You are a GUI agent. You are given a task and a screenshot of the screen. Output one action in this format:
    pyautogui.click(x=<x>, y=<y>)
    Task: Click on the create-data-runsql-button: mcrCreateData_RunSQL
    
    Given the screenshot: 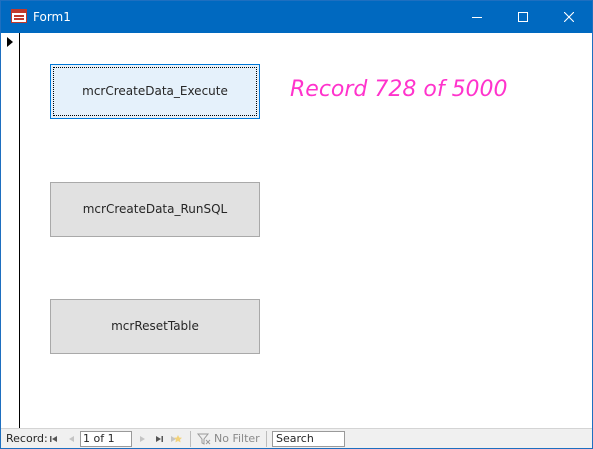 What is the action you would take?
    pyautogui.click(x=155, y=209)
    